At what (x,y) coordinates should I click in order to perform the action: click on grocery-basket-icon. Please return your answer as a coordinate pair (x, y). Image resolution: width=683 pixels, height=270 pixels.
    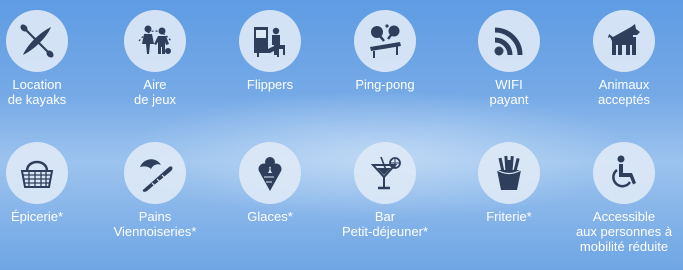
    Looking at the image, I should click on (37, 174).